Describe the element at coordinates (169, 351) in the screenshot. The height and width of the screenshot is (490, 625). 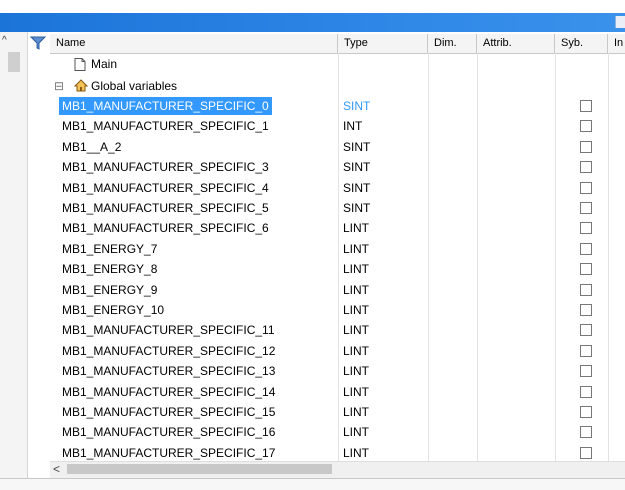
I see `variable-name: MB1_MANUFACTURER_SPECIFIC_12` at that location.